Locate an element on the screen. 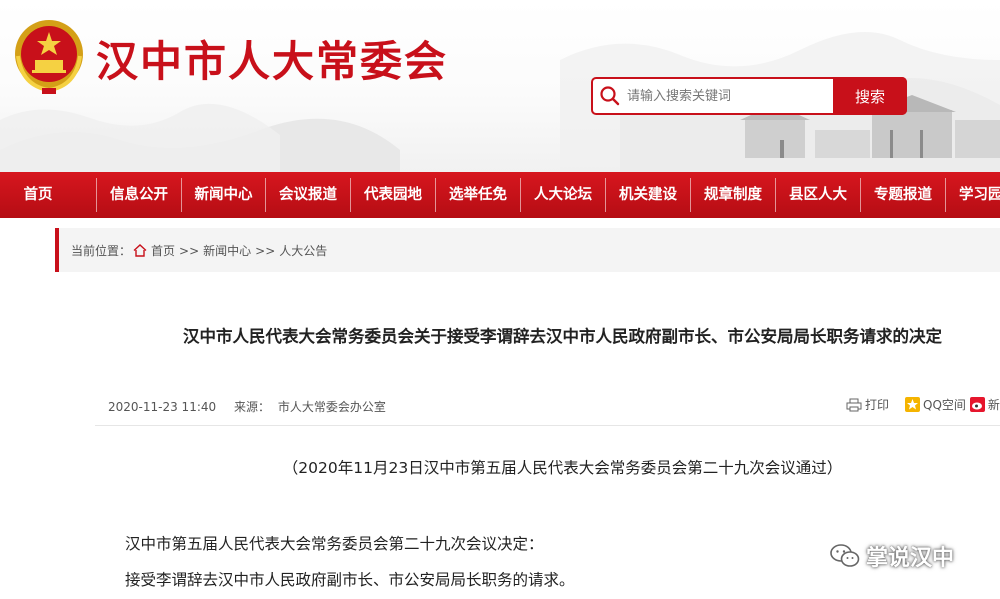 The image size is (1000, 599). breadcrumb-trail: 当前位置： 首页 >> 新闻中心 >> 人大公告 is located at coordinates (199, 250).